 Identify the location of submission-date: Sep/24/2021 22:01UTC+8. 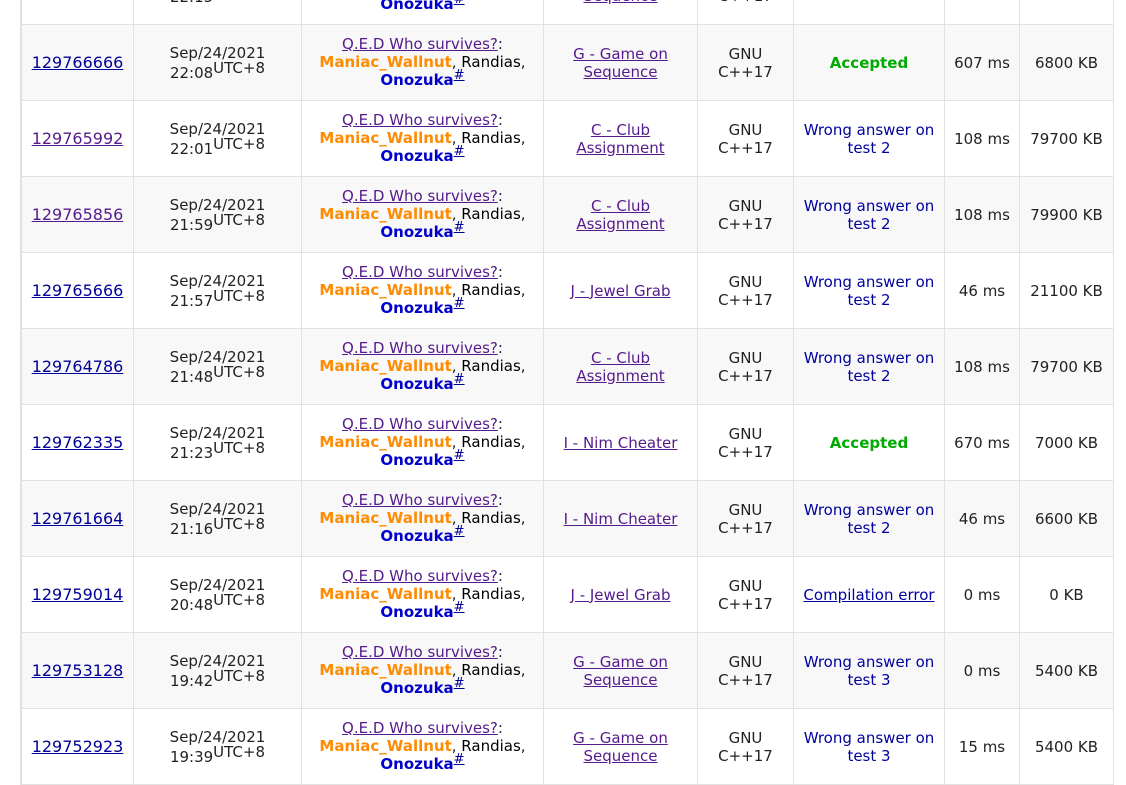
(218, 139).